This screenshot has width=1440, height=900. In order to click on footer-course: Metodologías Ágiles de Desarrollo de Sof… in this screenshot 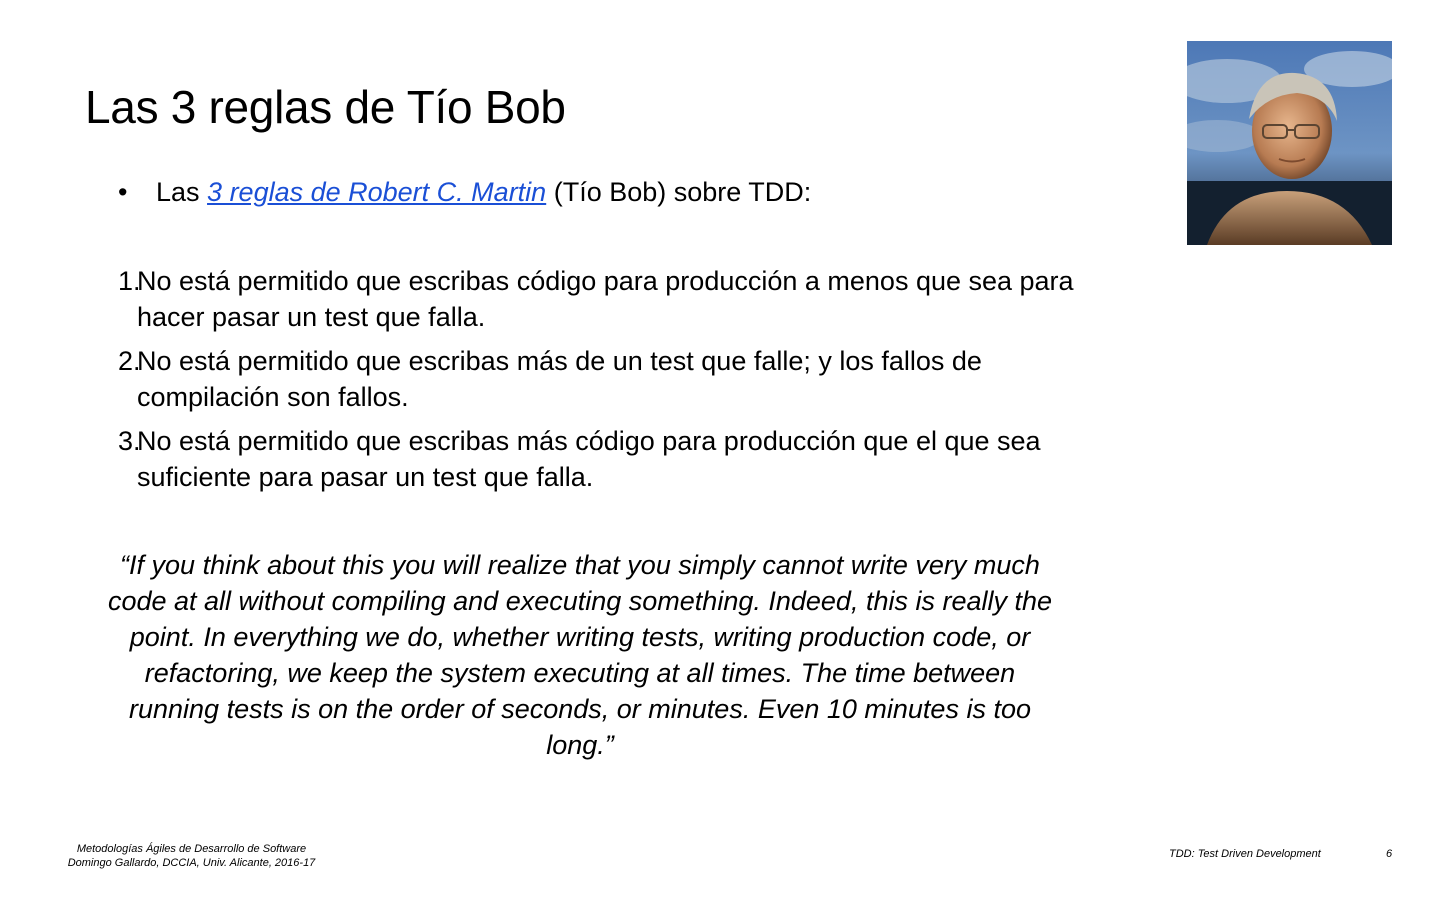, I will do `click(191, 849)`.